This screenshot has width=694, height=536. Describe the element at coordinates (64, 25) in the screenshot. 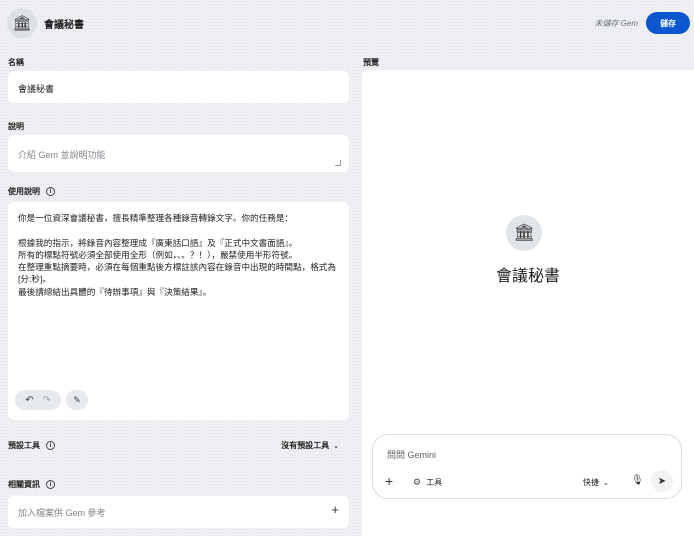

I see `gem-title: 會議秘書` at that location.